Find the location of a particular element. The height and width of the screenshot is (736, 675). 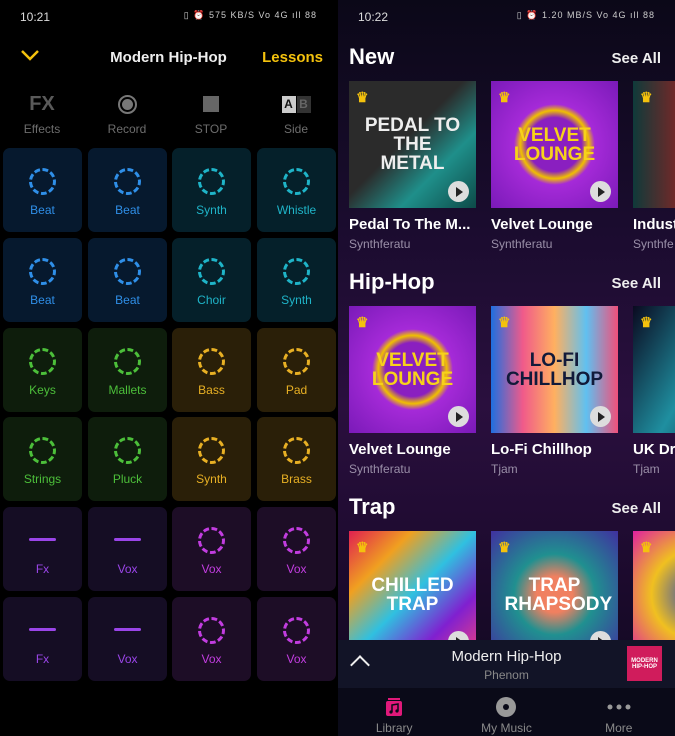

record-button: Record is located at coordinates (127, 114).